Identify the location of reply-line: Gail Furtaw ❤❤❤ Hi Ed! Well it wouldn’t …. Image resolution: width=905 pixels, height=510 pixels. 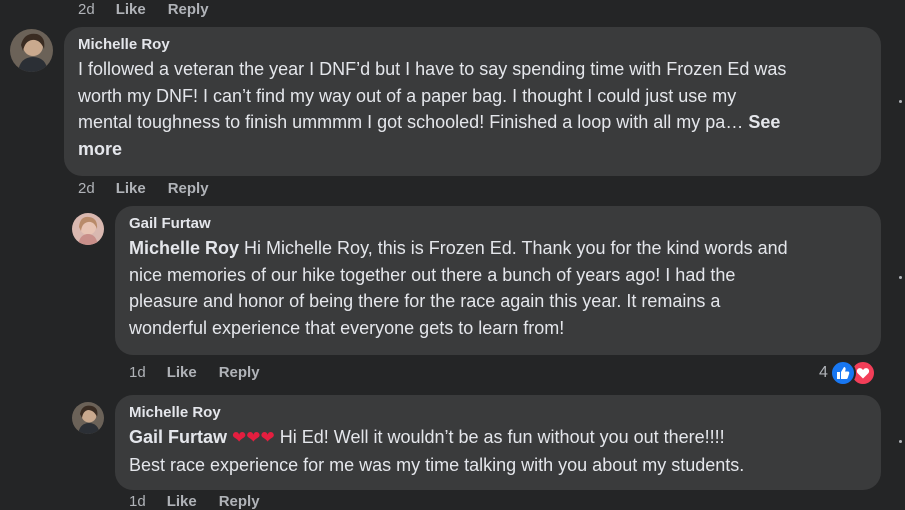
(498, 438).